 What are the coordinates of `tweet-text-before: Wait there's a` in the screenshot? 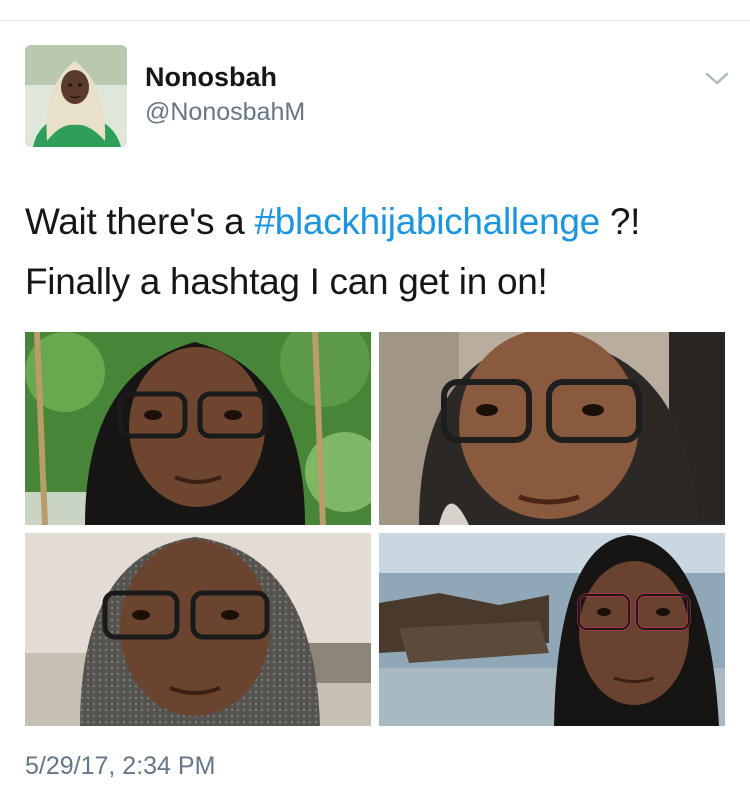 It's located at (140, 221).